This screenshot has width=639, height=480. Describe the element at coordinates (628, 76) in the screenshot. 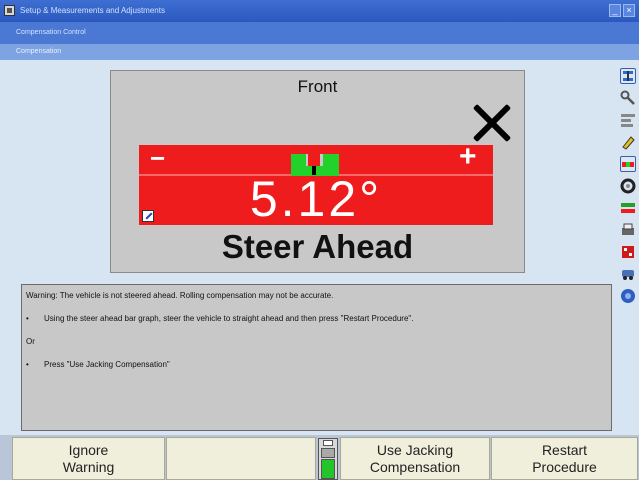

I see `alignment-icon` at that location.